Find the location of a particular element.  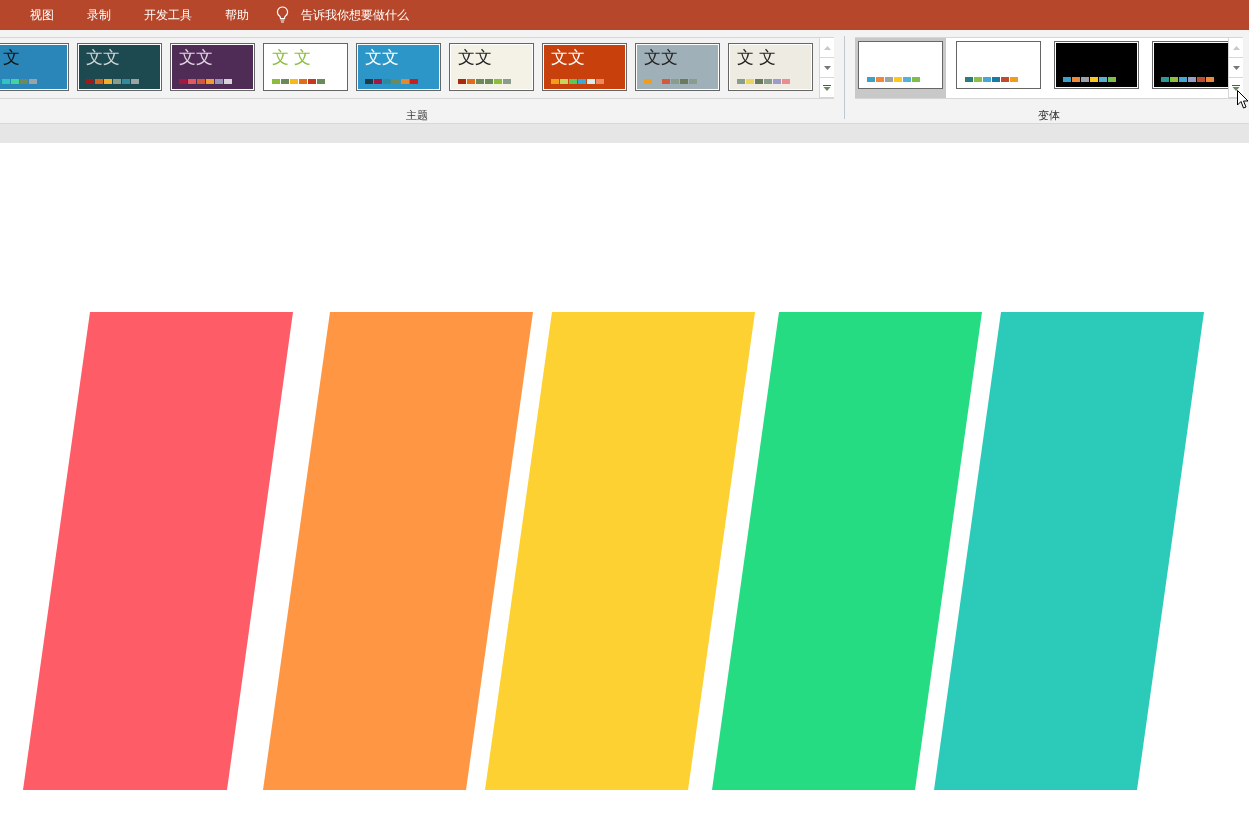

menu-tab: 帮助 is located at coordinates (237, 15).